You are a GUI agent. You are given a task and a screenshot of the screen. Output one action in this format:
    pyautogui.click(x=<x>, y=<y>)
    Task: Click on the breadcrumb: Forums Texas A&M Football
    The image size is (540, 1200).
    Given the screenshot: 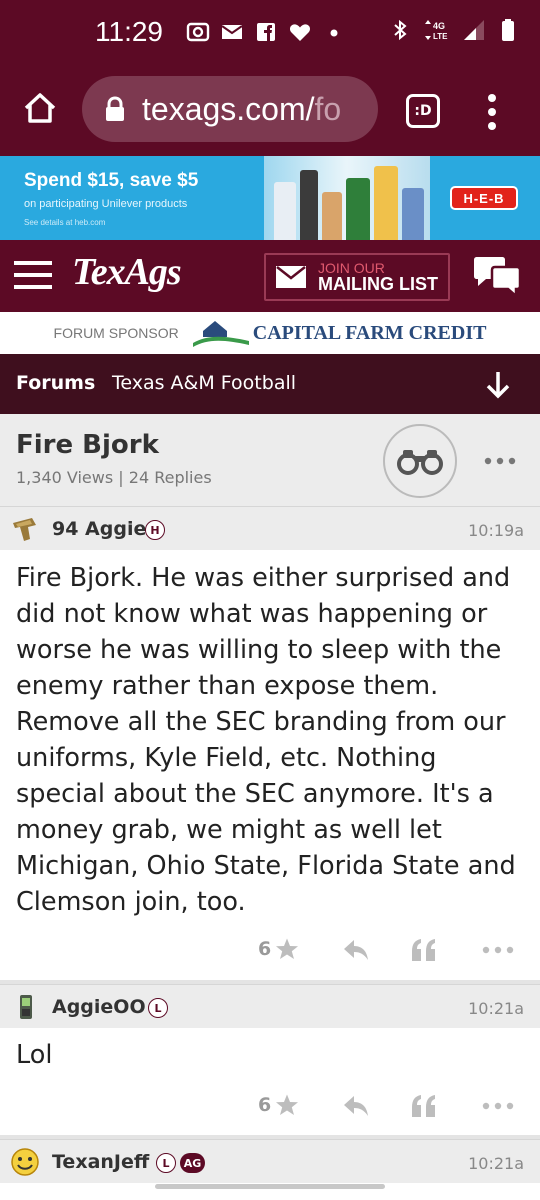 What is the action you would take?
    pyautogui.click(x=270, y=384)
    